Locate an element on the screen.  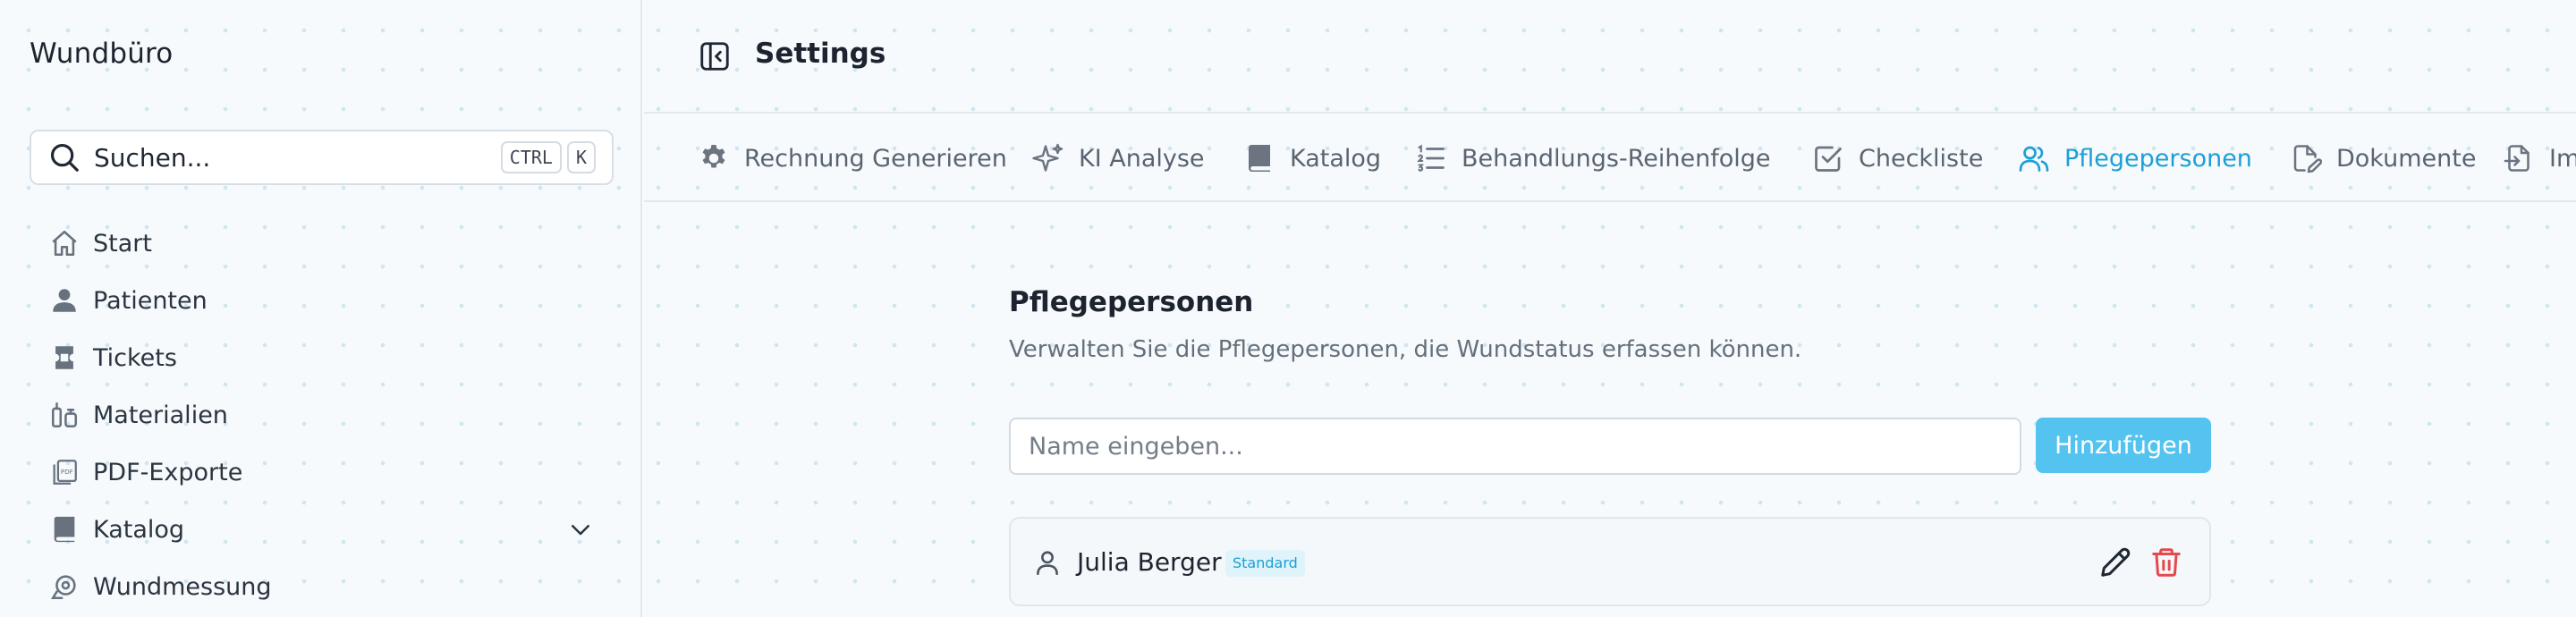
sidebar-item-label: Tickets is located at coordinates (135, 357).